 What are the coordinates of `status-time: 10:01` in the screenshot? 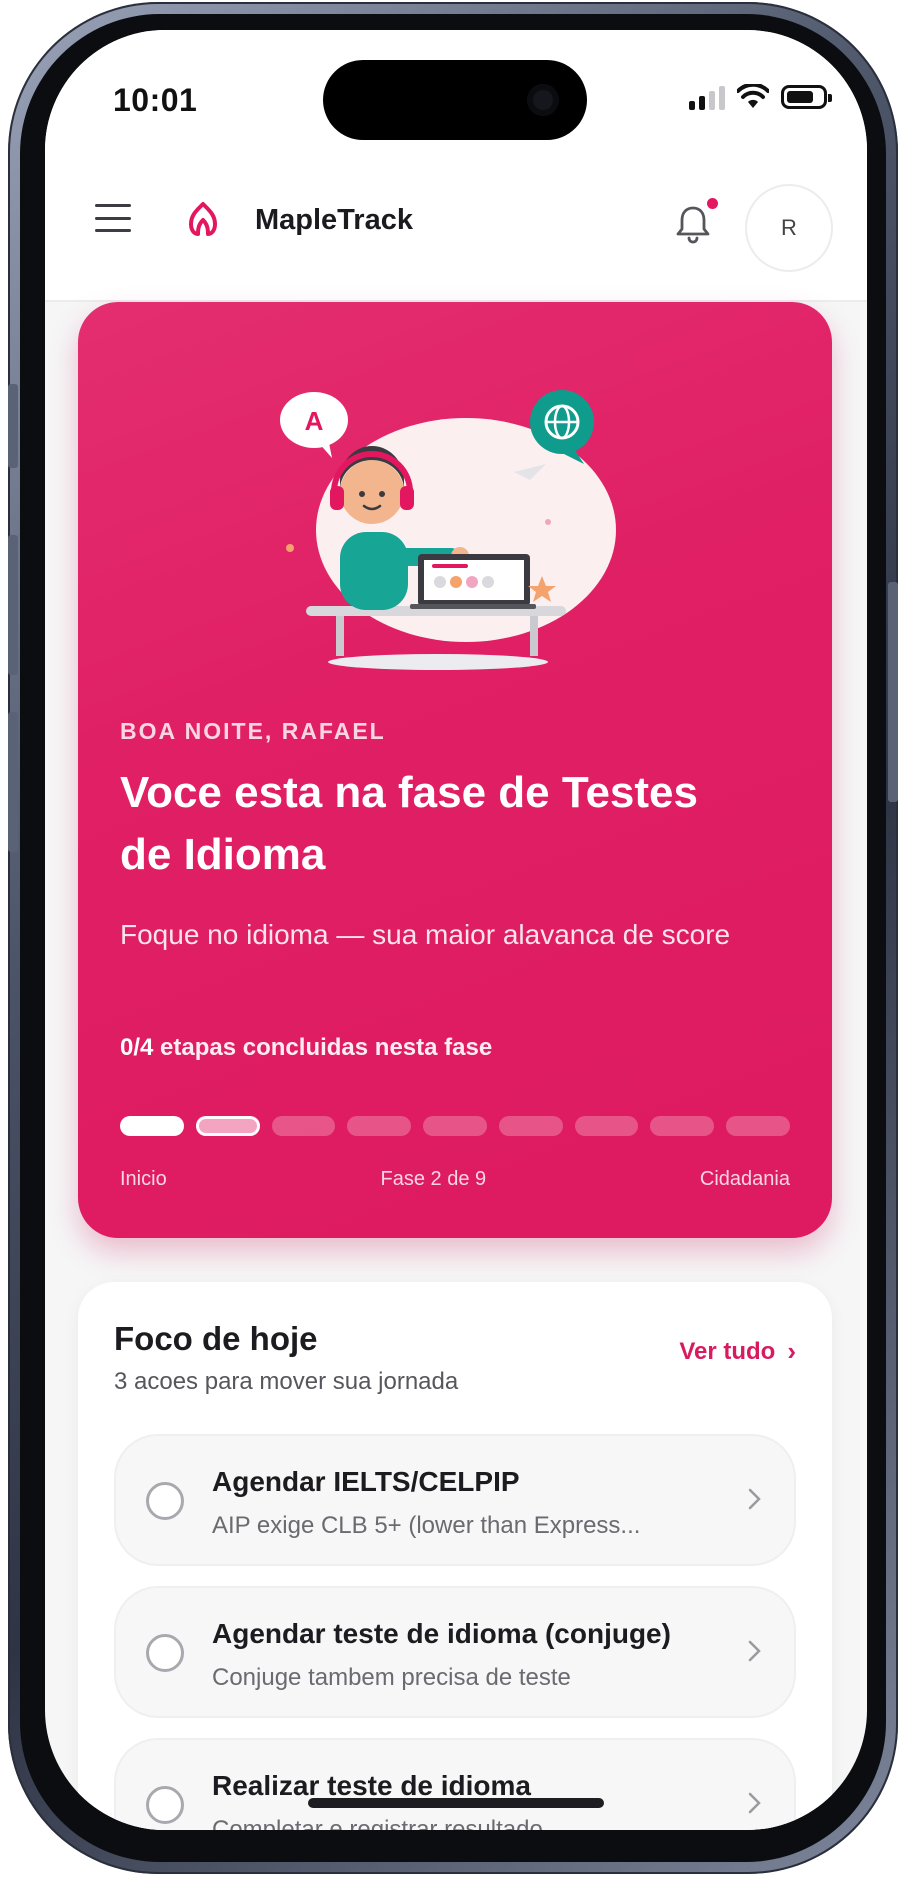 It's located at (155, 100).